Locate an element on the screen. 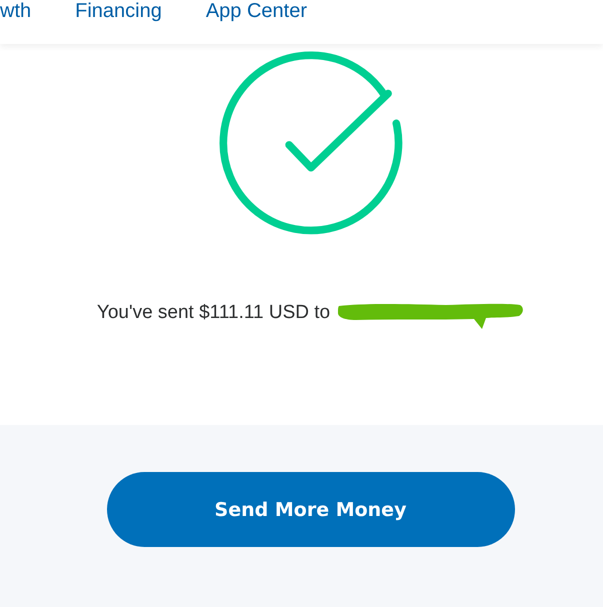  confirmation-message: You've sent $111.11 USD to is located at coordinates (213, 313).